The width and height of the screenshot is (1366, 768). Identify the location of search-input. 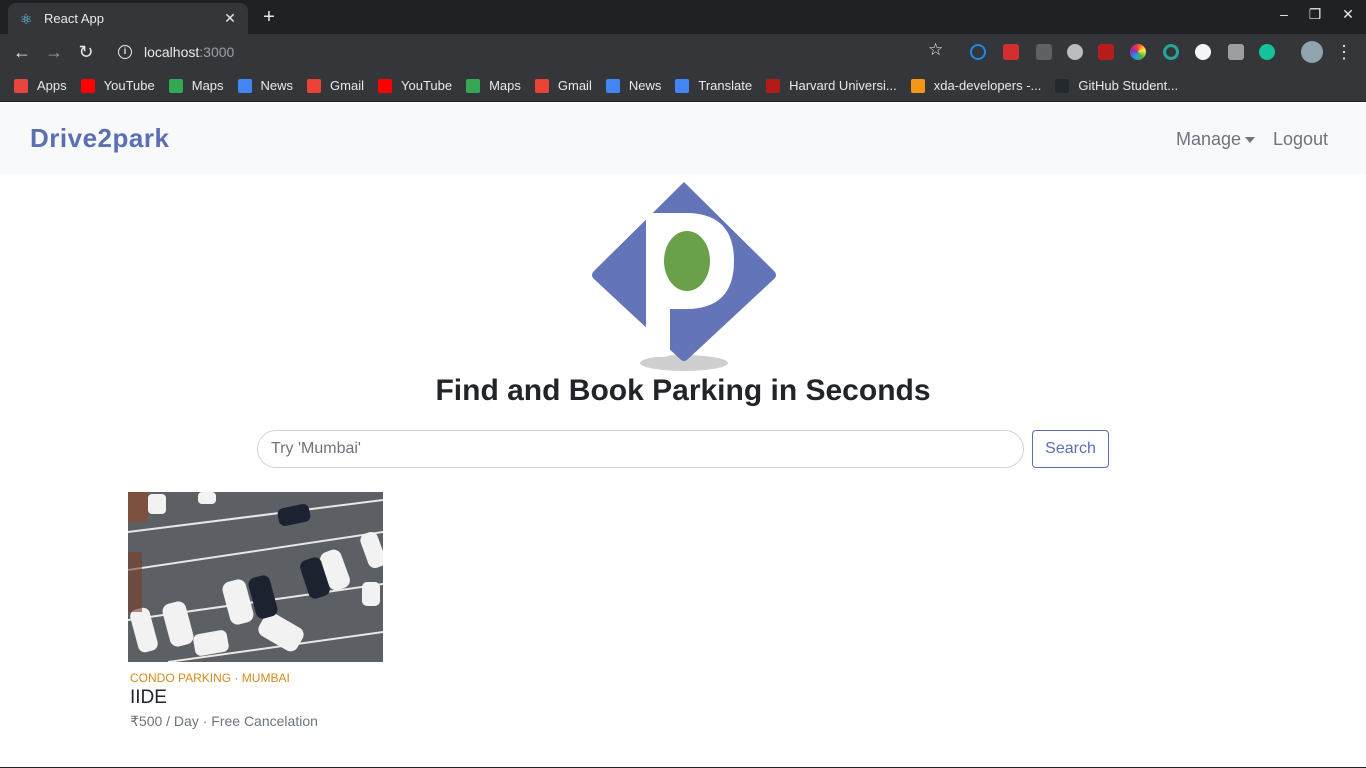
(640, 449).